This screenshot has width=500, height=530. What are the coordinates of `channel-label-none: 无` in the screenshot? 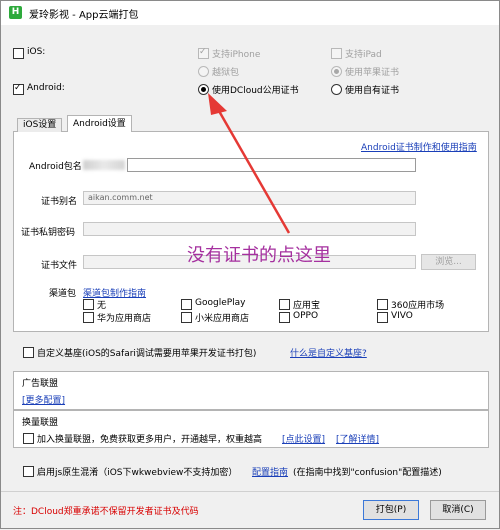 It's located at (102, 306).